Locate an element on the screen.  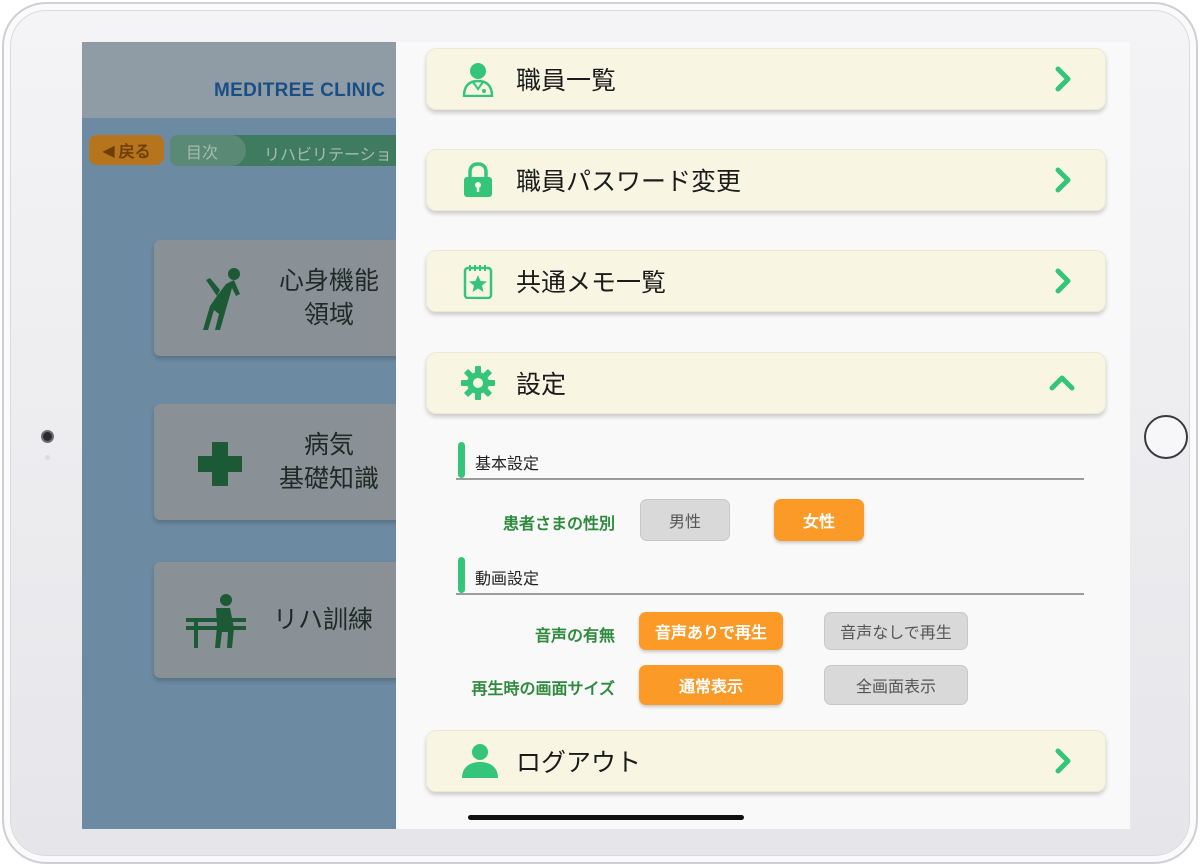
menu-card-label: リハ訓練 is located at coordinates (322, 619).